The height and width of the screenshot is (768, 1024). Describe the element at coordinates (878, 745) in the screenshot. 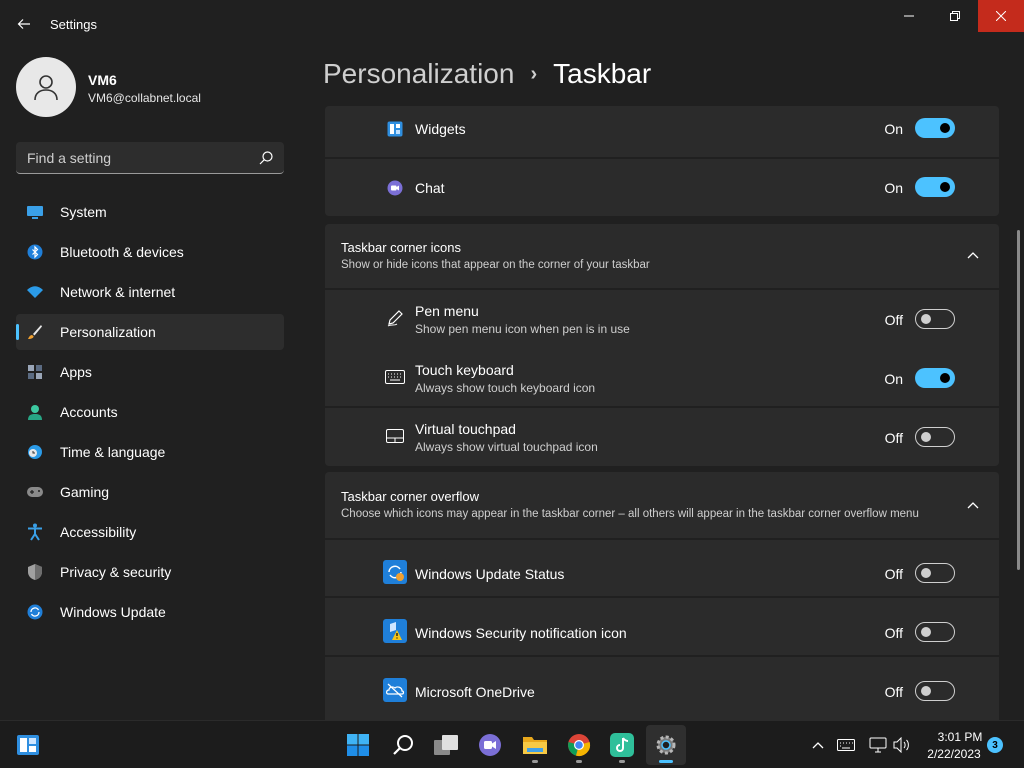

I see `network-icon` at that location.